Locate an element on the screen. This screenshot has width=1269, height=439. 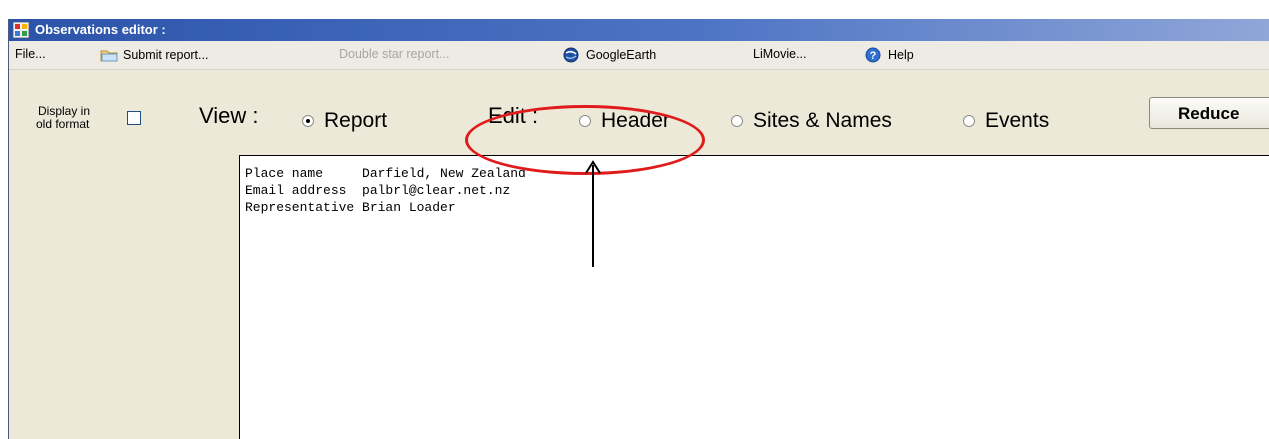
menu-help: ? Help is located at coordinates (889, 55).